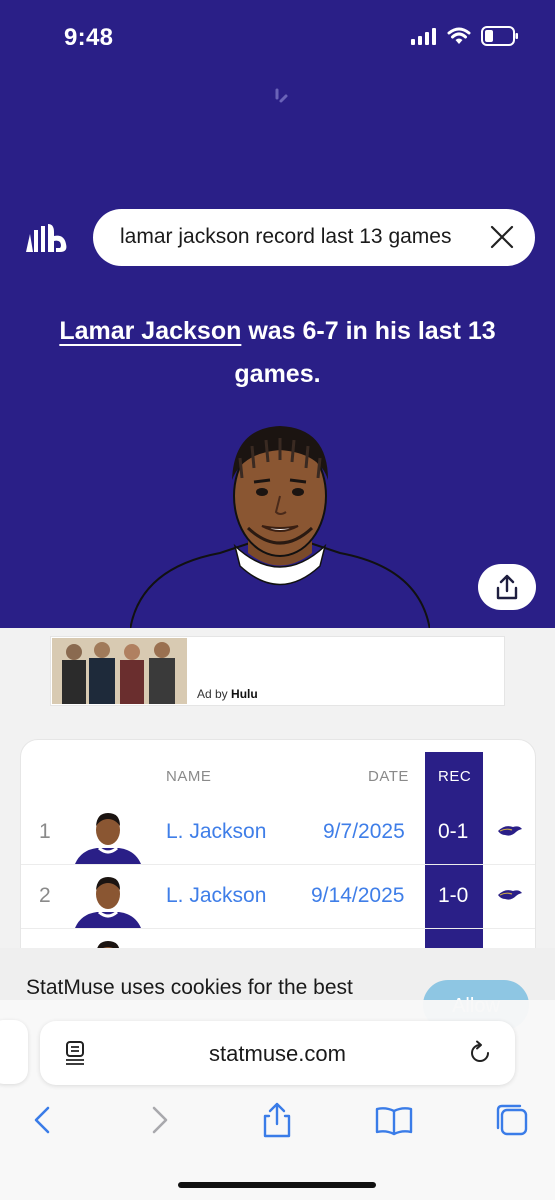  I want to click on search-field: lamar jackson record last 13 games, so click(314, 237).